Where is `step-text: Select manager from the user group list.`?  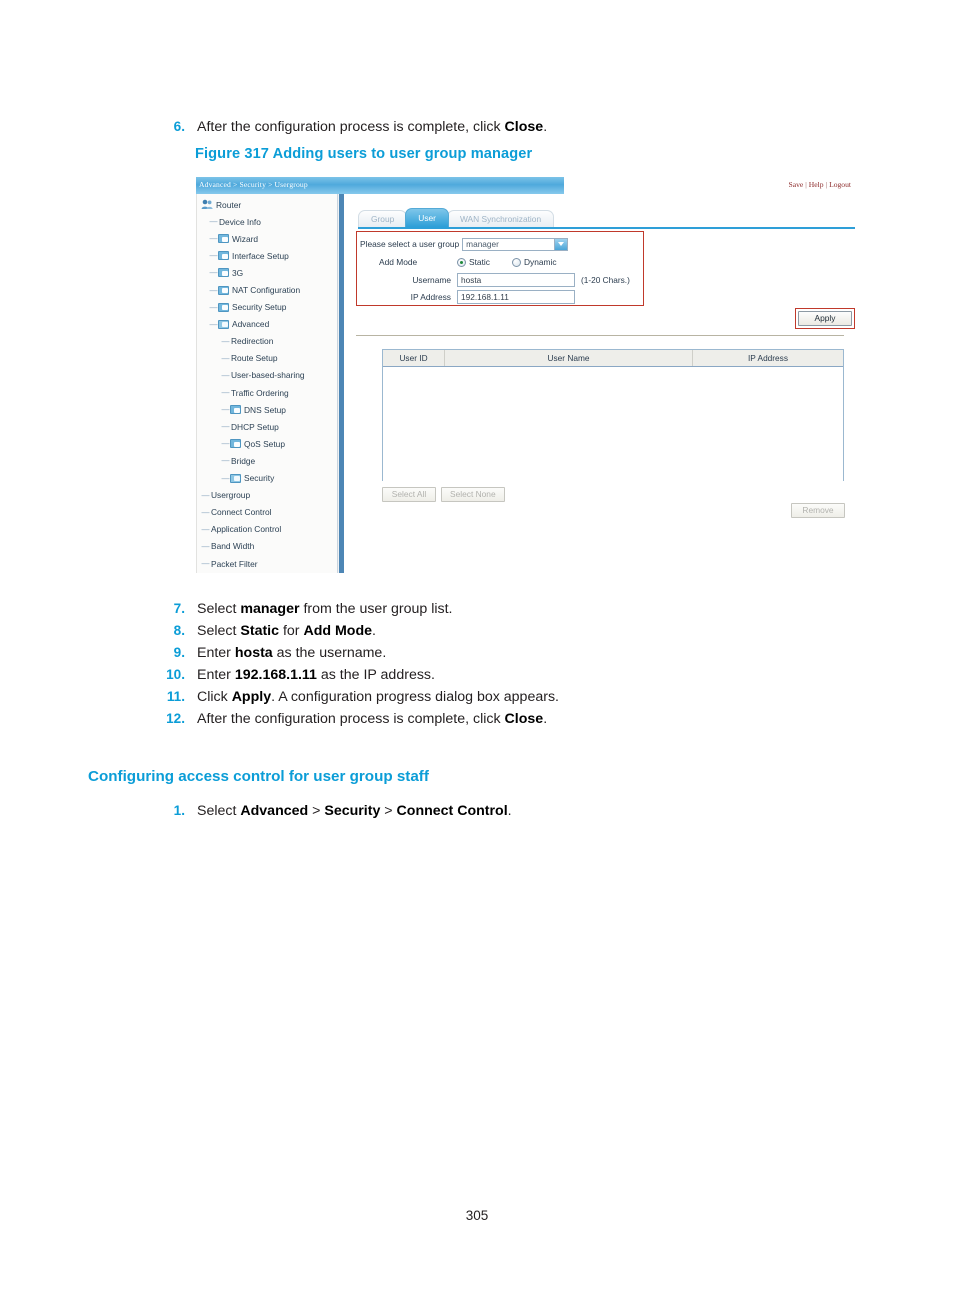
step-text: Select manager from the user group list. is located at coordinates (325, 609).